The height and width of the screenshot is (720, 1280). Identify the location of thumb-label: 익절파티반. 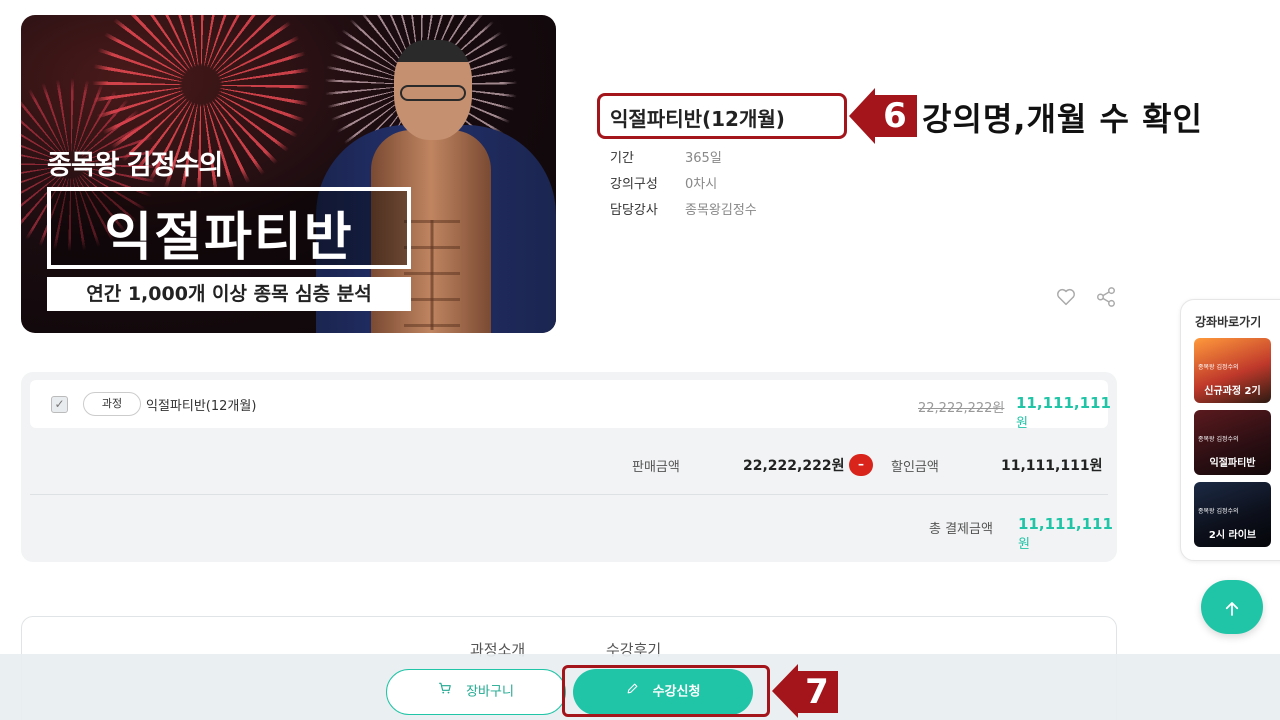
(1232, 463).